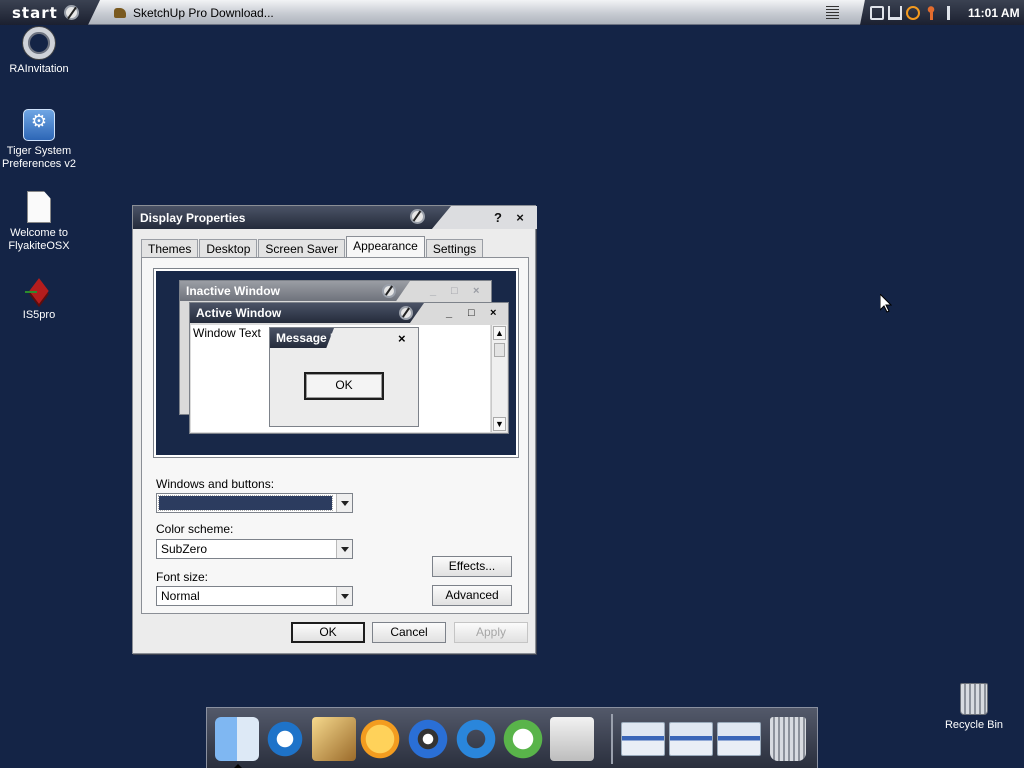  Describe the element at coordinates (170, 248) in the screenshot. I see `tab-themes: Themes` at that location.